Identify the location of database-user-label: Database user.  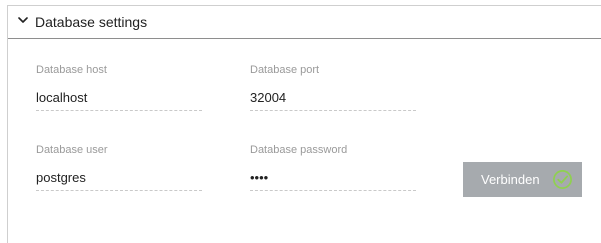
(72, 150).